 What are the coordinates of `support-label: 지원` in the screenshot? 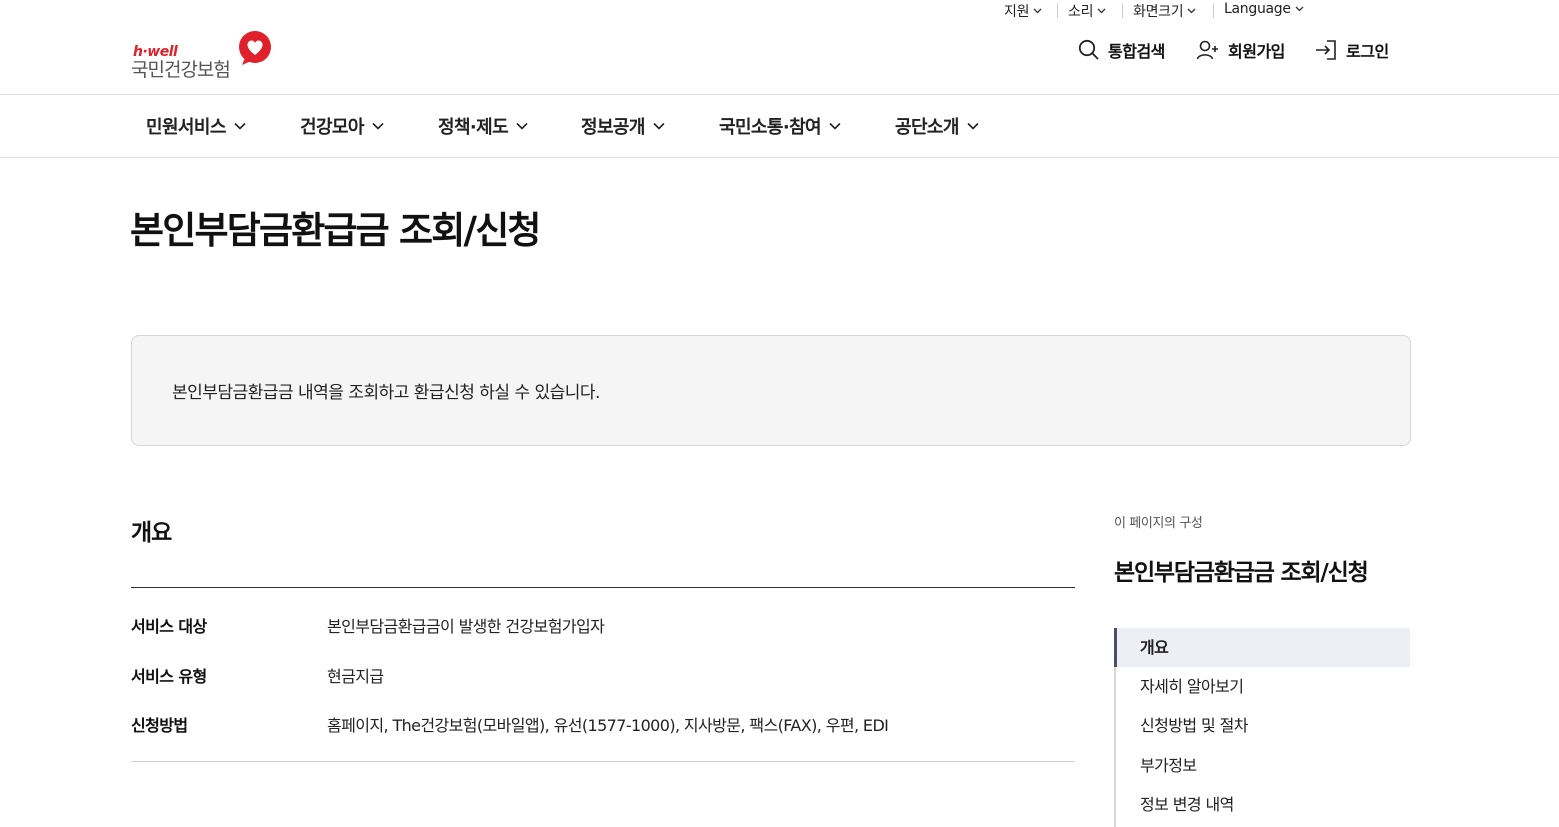 It's located at (1017, 12).